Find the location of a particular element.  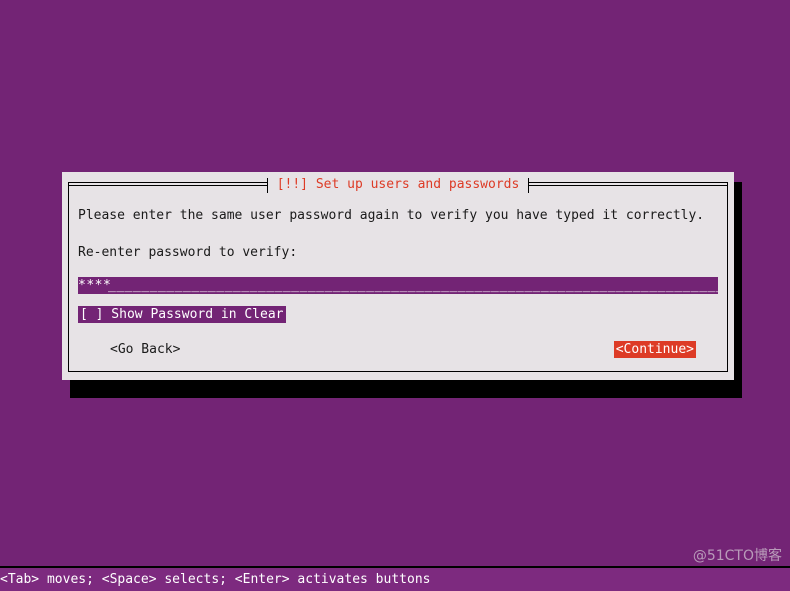

show-password-checkbox: [ ] Show Password in Clear is located at coordinates (182, 314).